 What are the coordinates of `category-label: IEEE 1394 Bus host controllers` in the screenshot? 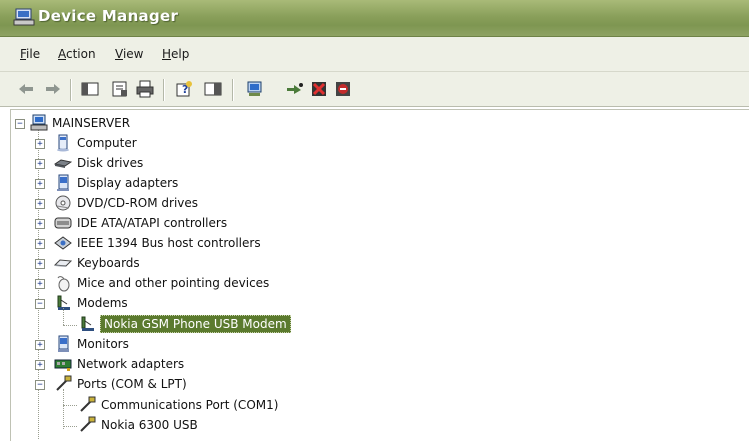 It's located at (169, 243).